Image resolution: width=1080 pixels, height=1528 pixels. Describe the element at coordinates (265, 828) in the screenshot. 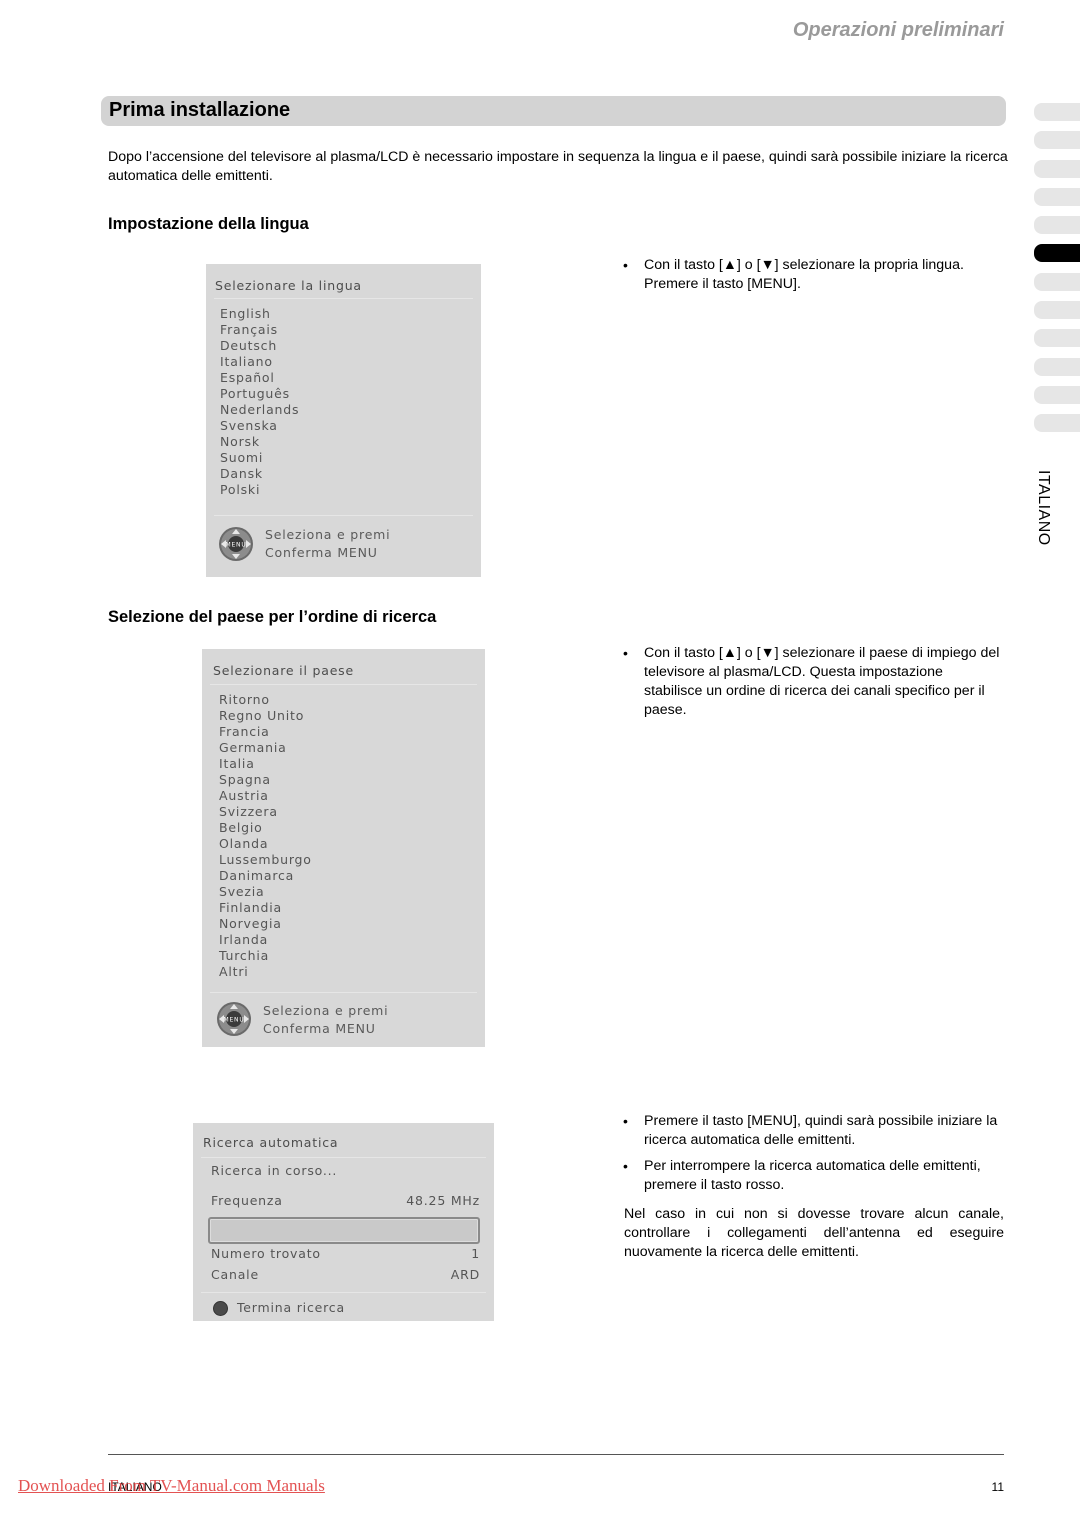

I see `list-item: Belgio` at that location.